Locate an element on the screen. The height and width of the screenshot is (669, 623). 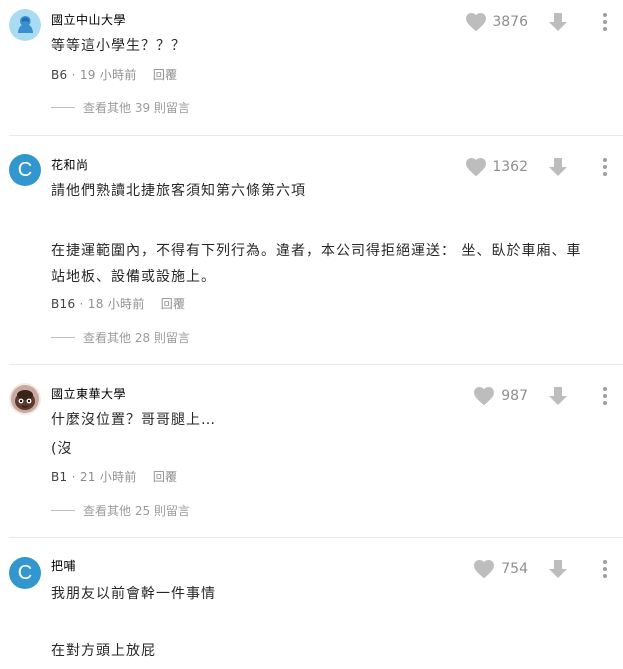
comment-floor: B1 is located at coordinates (59, 477).